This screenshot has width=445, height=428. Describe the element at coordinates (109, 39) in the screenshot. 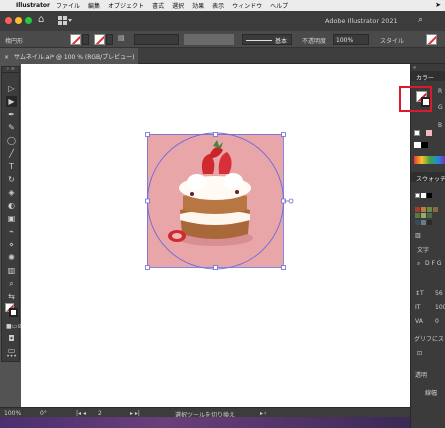

I see `stroke-dropdown` at that location.